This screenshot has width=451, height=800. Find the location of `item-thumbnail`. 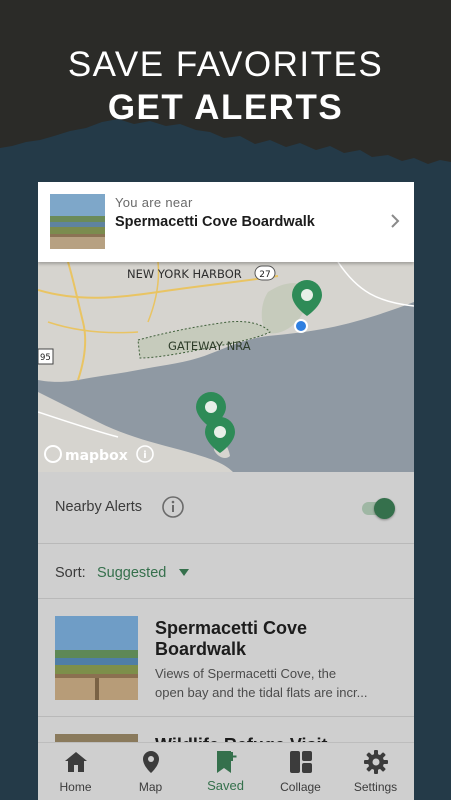

item-thumbnail is located at coordinates (96, 658).